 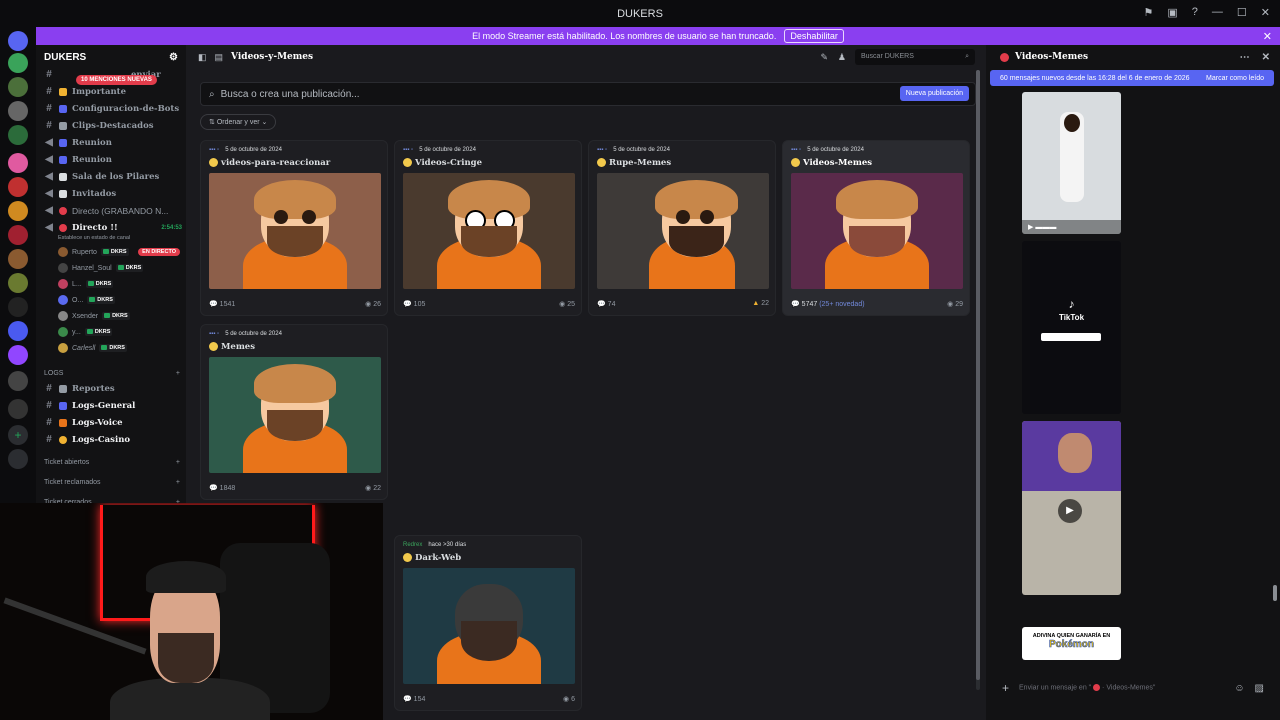 I want to click on forum-scrollbar, so click(x=978, y=380).